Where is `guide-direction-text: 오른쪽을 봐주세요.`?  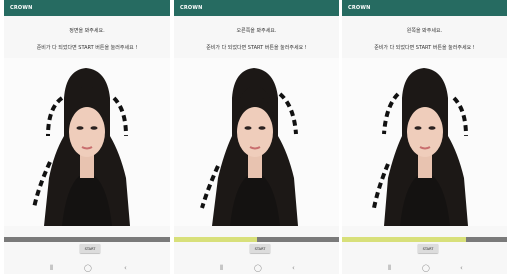 guide-direction-text: 오른쪽을 봐주세요. is located at coordinates (256, 31).